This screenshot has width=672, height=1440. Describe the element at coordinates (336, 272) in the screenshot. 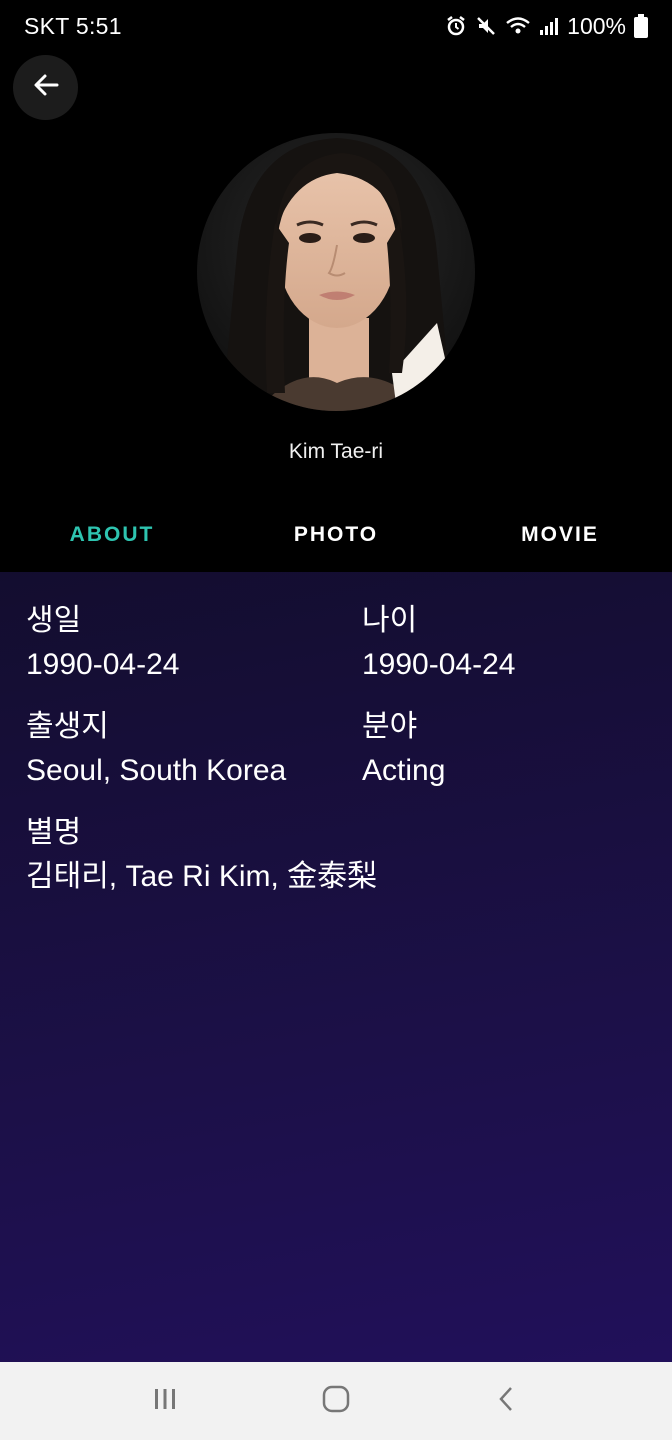

I see `profile-avatar` at that location.